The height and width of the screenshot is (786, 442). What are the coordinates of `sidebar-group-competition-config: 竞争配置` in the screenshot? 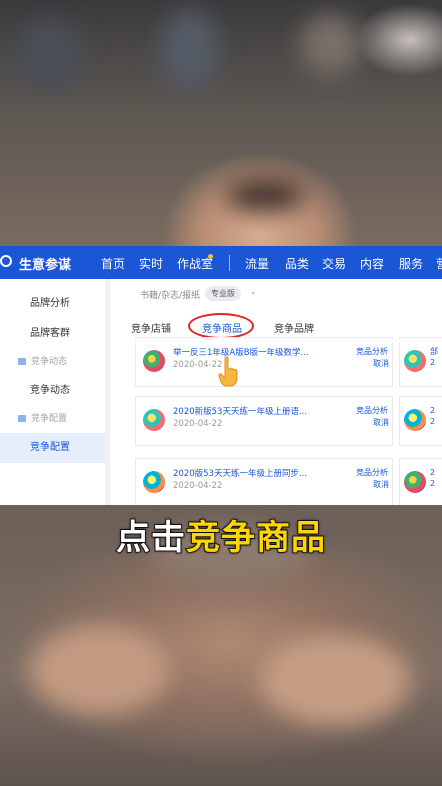 It's located at (52, 419).